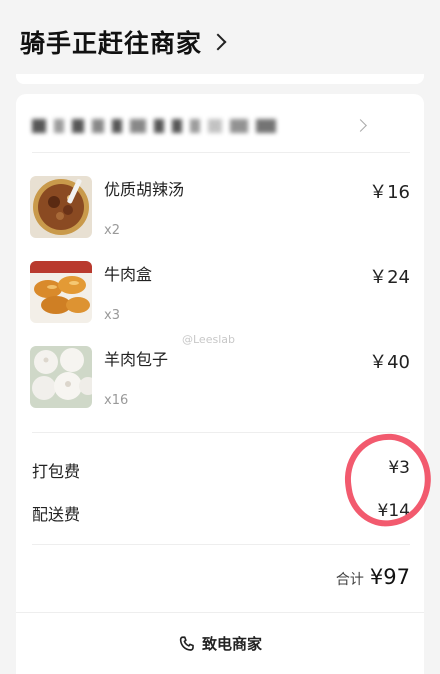 This screenshot has height=674, width=440. Describe the element at coordinates (389, 362) in the screenshot. I see `item-price: ￥40` at that location.